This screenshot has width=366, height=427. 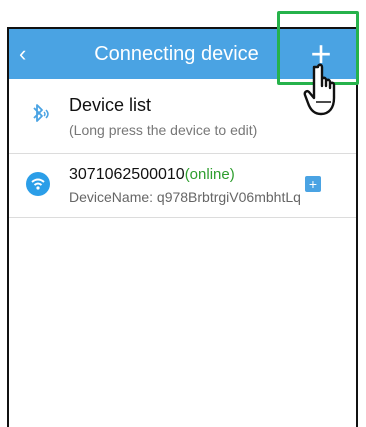 What do you see at coordinates (127, 174) in the screenshot?
I see `device-id-value: 3071062500010` at bounding box center [127, 174].